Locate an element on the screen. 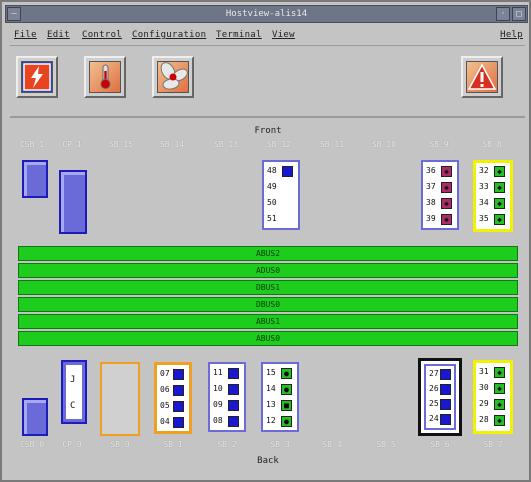 The height and width of the screenshot is (482, 531). bus-dbus1: DBUS1 is located at coordinates (268, 287).